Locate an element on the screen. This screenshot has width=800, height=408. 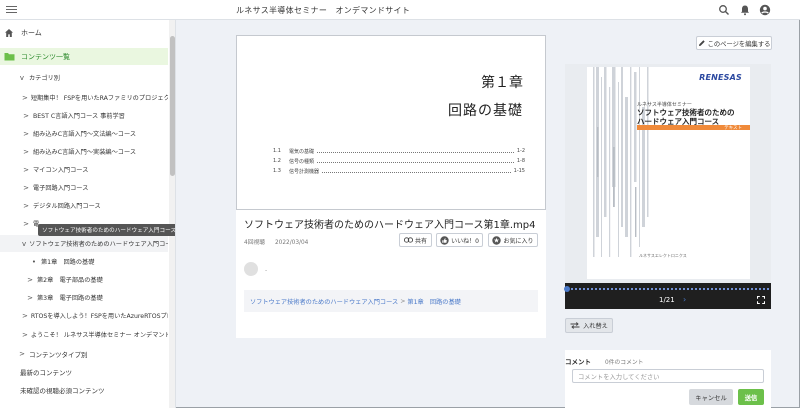
view-count: 4回視聴 is located at coordinates (255, 243).